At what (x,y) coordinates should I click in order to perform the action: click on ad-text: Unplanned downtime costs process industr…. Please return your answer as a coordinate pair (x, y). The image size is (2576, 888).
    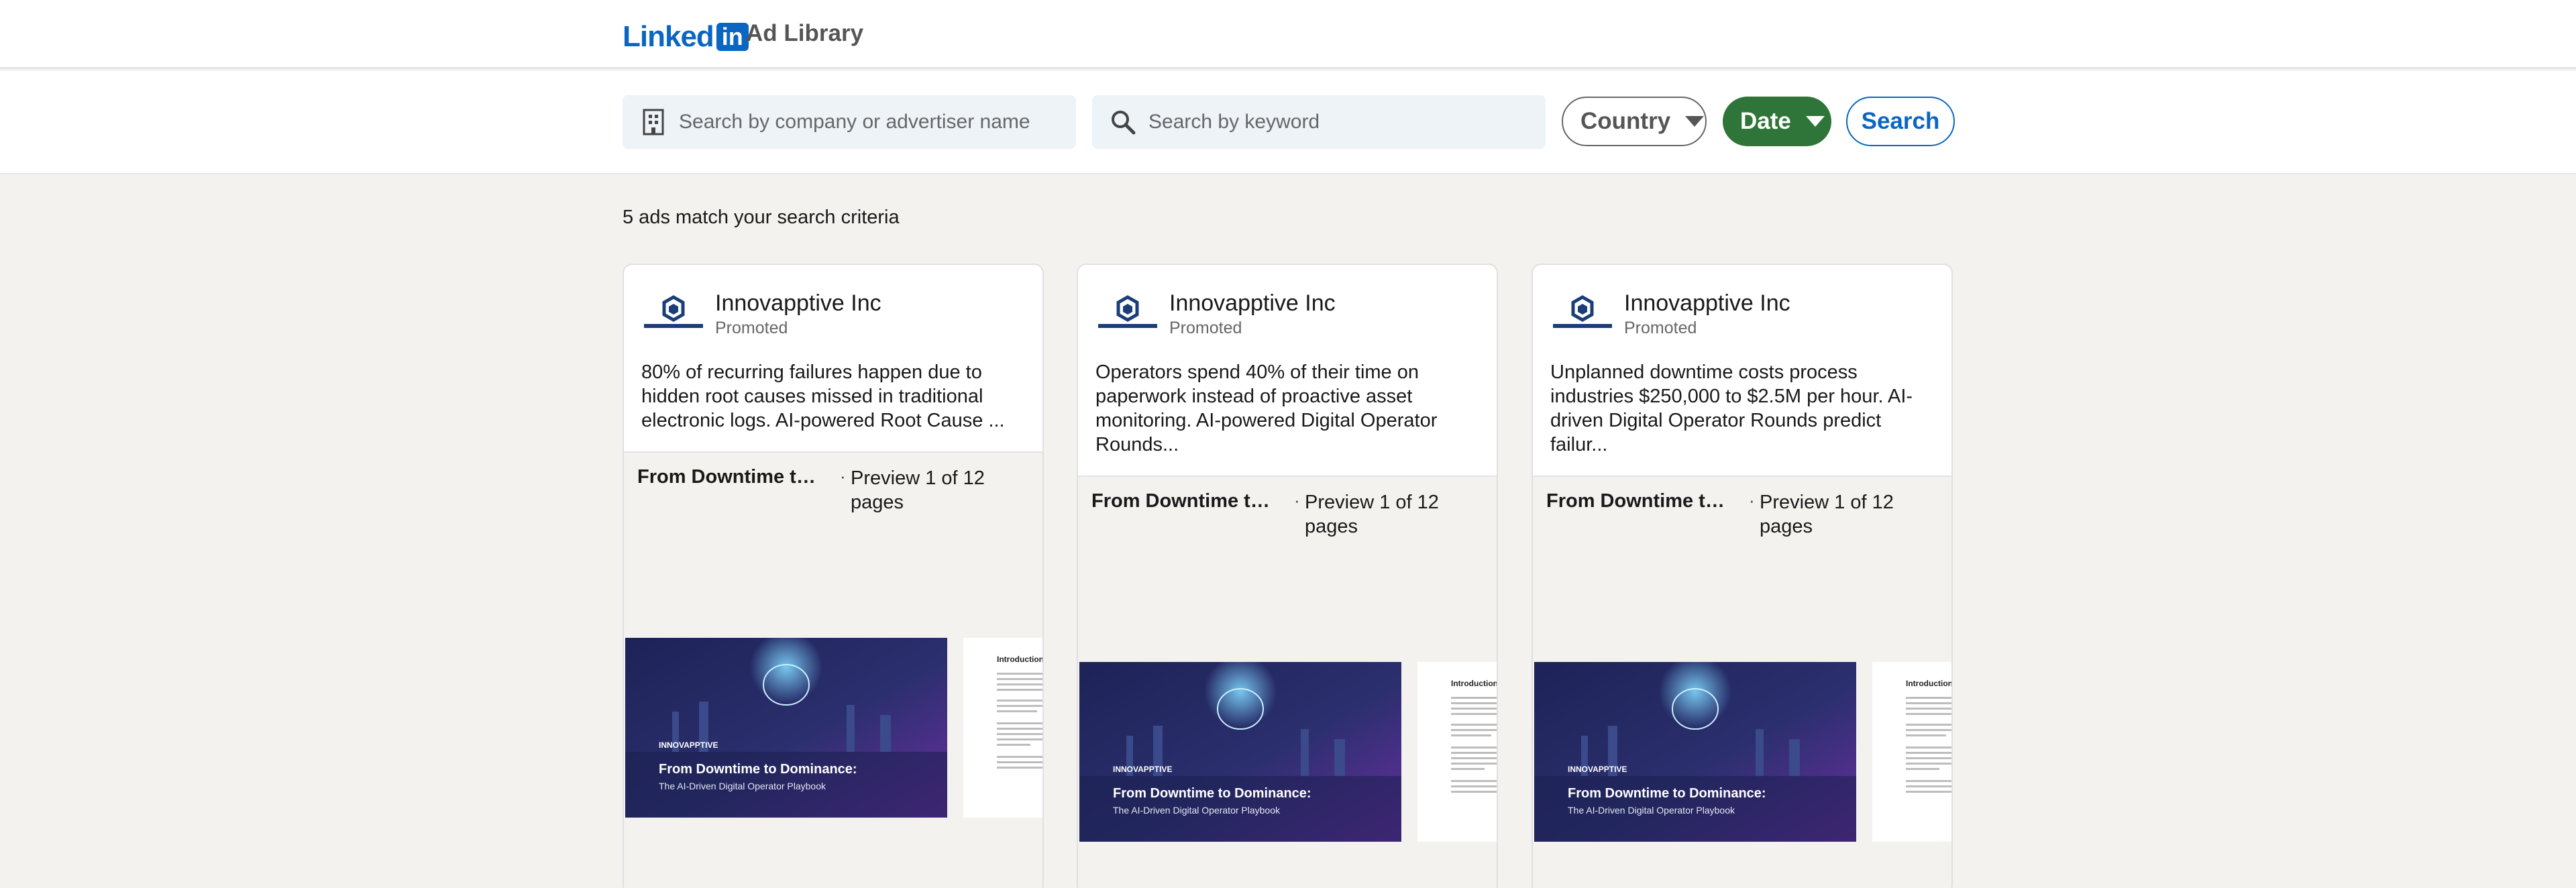
    Looking at the image, I should click on (1731, 408).